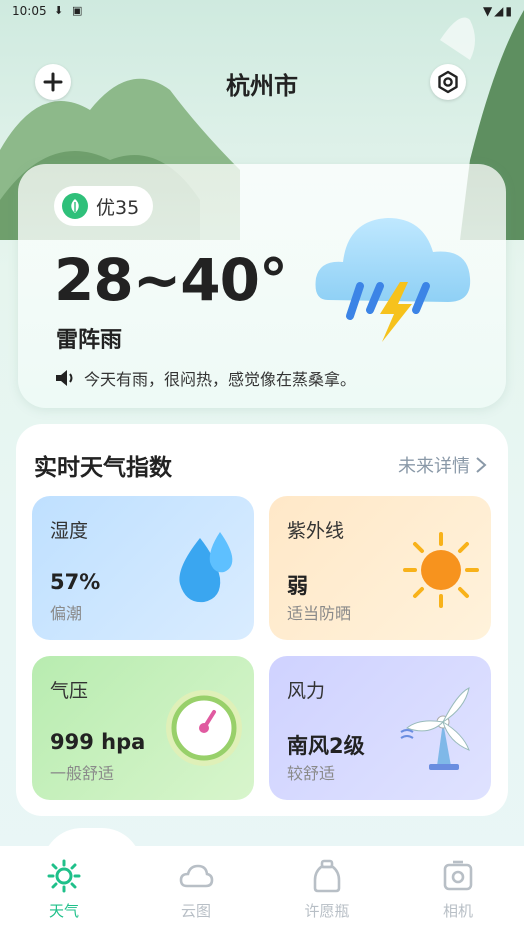  What do you see at coordinates (457, 911) in the screenshot?
I see `tab-camera-label: 相机` at bounding box center [457, 911].